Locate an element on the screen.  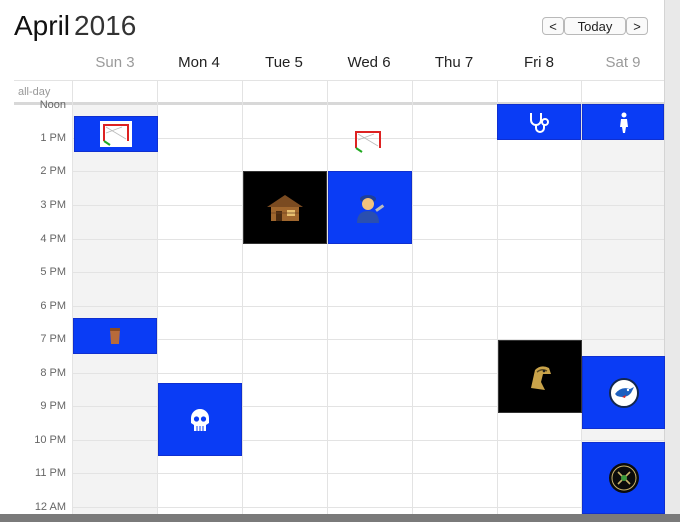
event-tue-cabin is located at coordinates (285, 207).